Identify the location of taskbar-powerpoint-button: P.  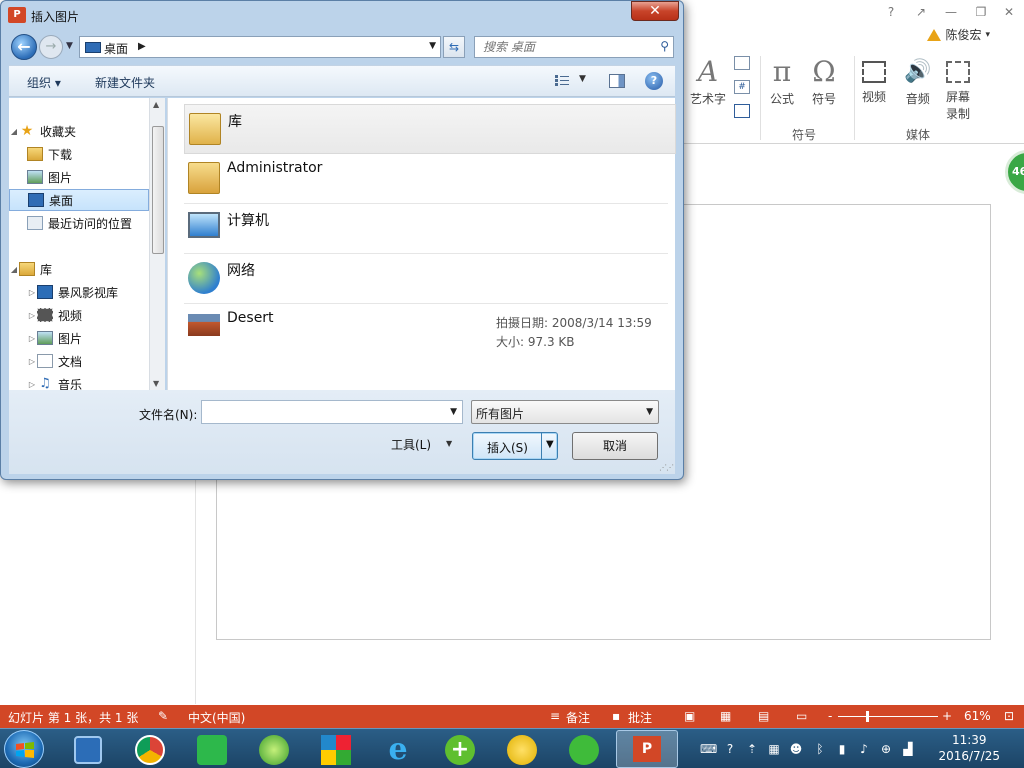
(647, 749).